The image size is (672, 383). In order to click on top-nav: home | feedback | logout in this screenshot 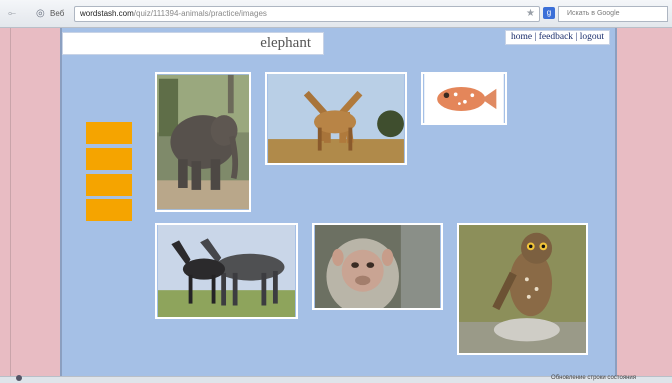, I will do `click(557, 37)`.